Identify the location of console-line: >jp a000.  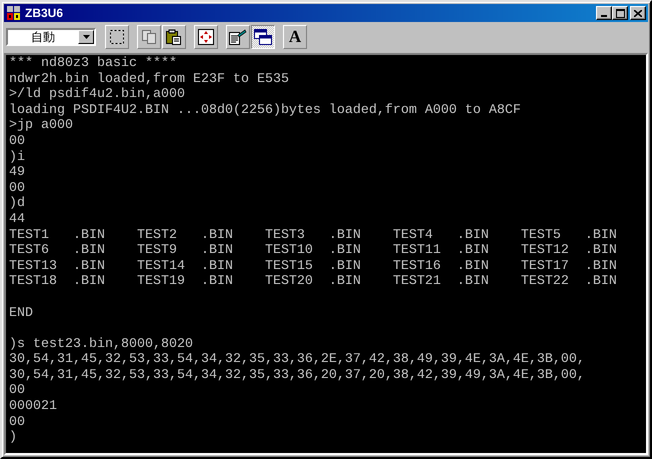
(41, 126).